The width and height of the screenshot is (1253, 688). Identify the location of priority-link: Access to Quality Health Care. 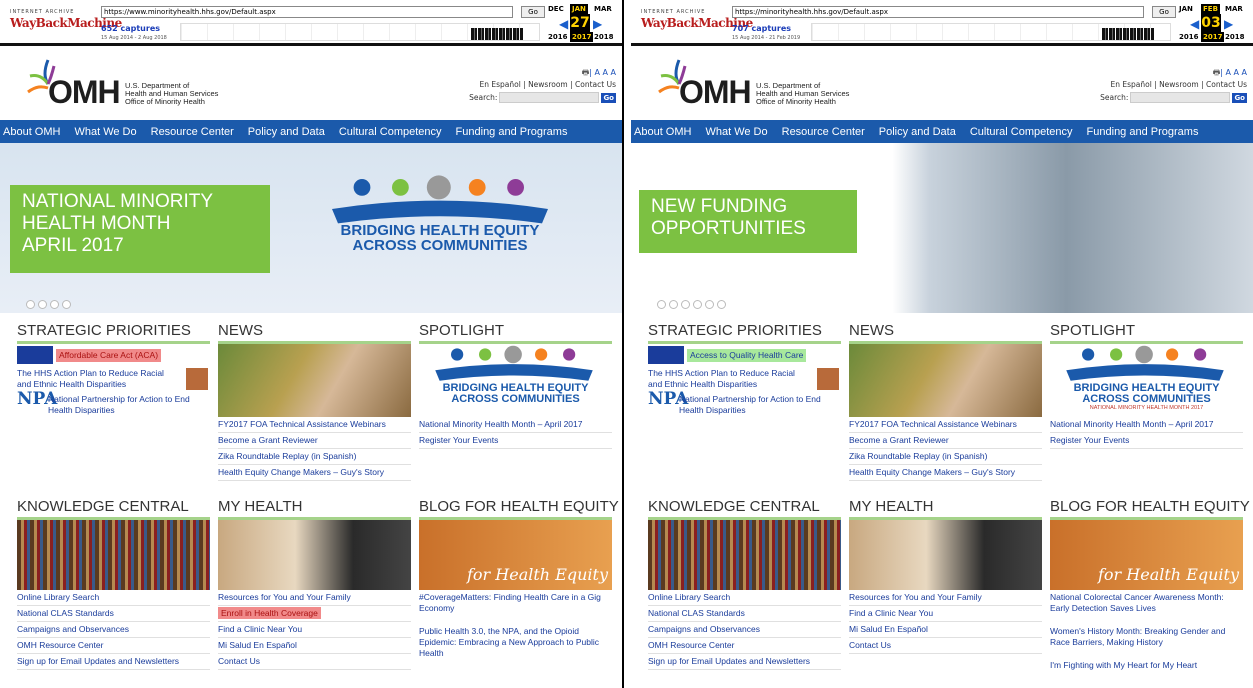
(747, 355).